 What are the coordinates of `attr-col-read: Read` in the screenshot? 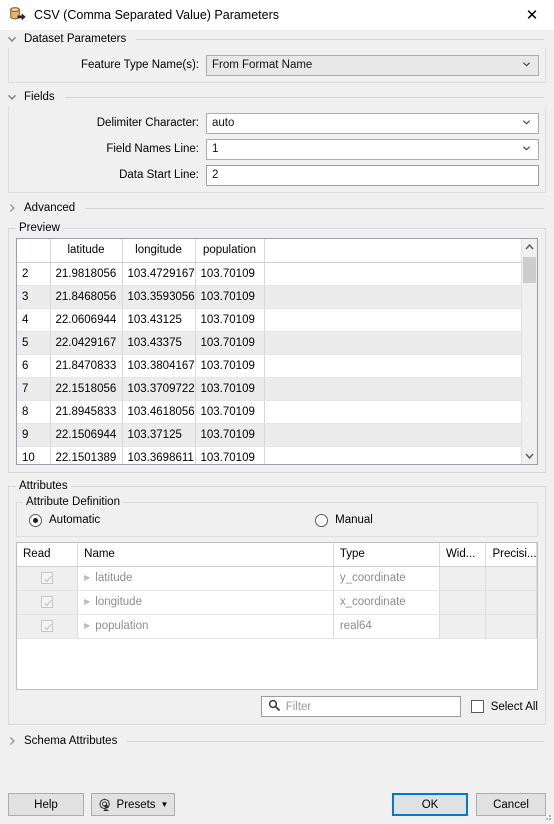 It's located at (48, 555).